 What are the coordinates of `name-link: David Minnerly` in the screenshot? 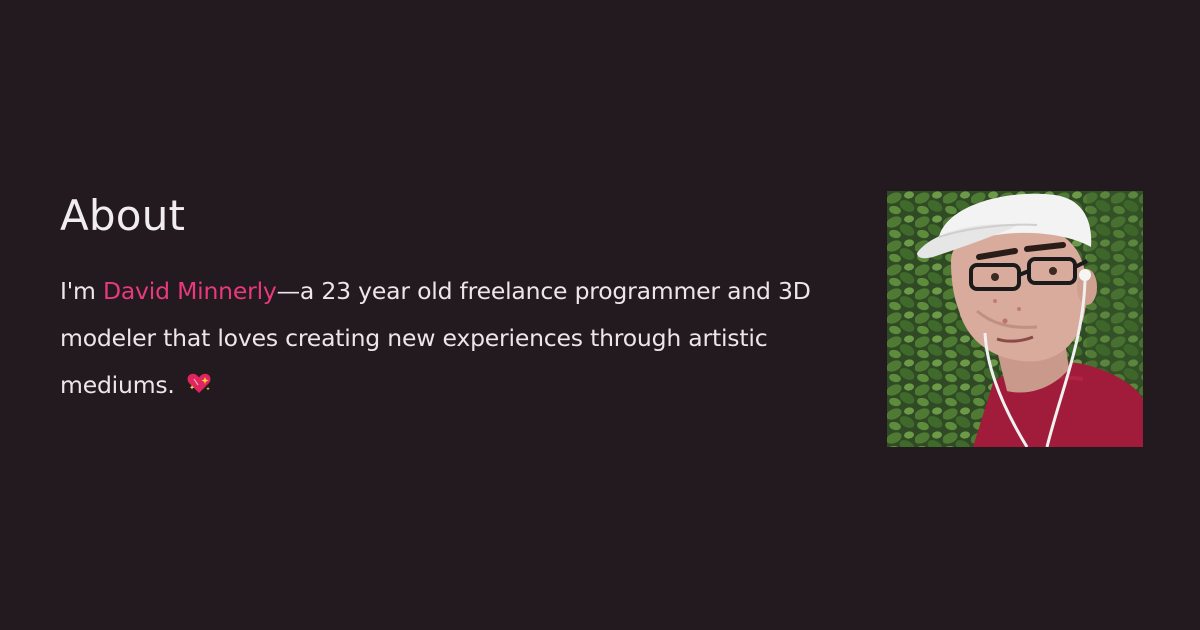 It's located at (190, 291).